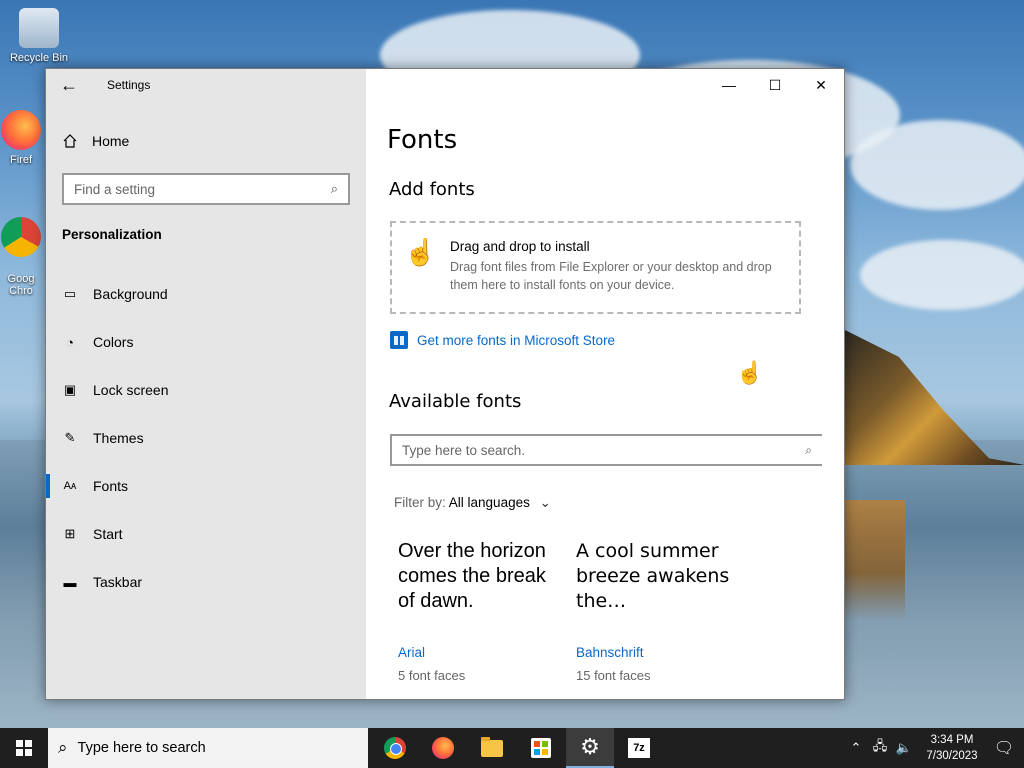 The width and height of the screenshot is (1024, 768). What do you see at coordinates (516, 340) in the screenshot?
I see `store-link-label: Get more fonts in Microsoft Store` at bounding box center [516, 340].